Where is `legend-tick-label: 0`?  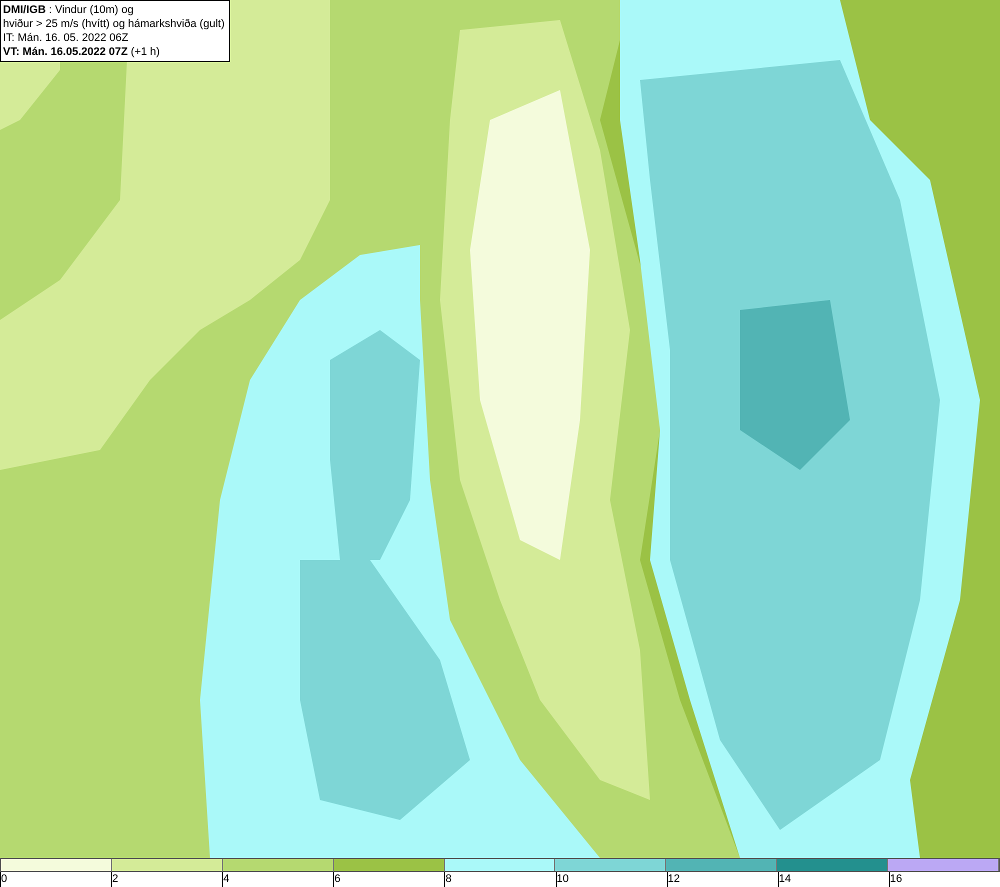 legend-tick-label: 0 is located at coordinates (4, 879).